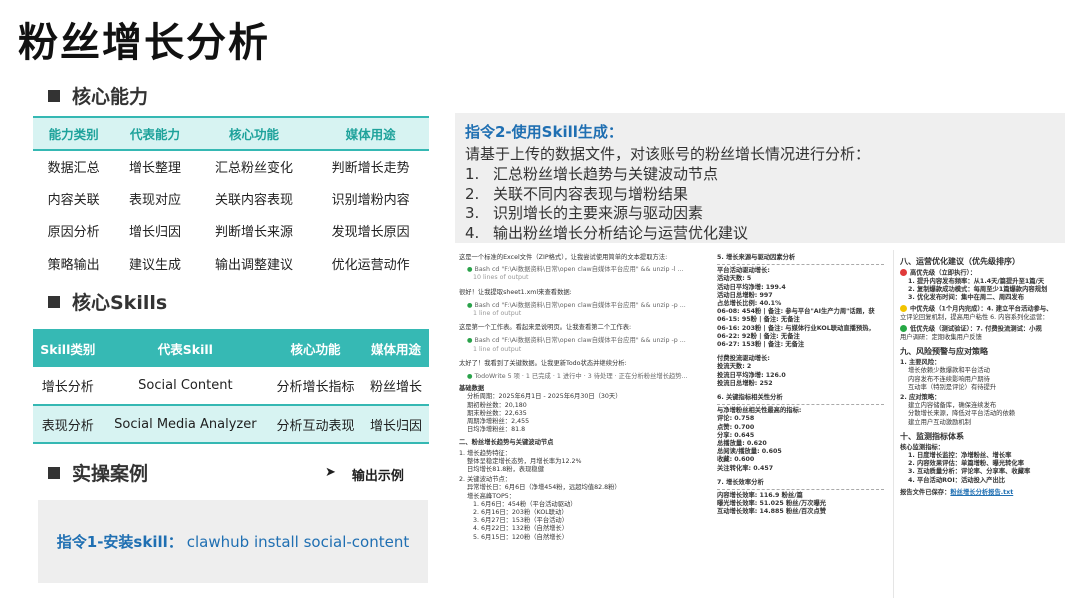  What do you see at coordinates (758, 336) in the screenshot?
I see `list-item: 06-22: 92粉 | 备注: 无备注` at bounding box center [758, 336].